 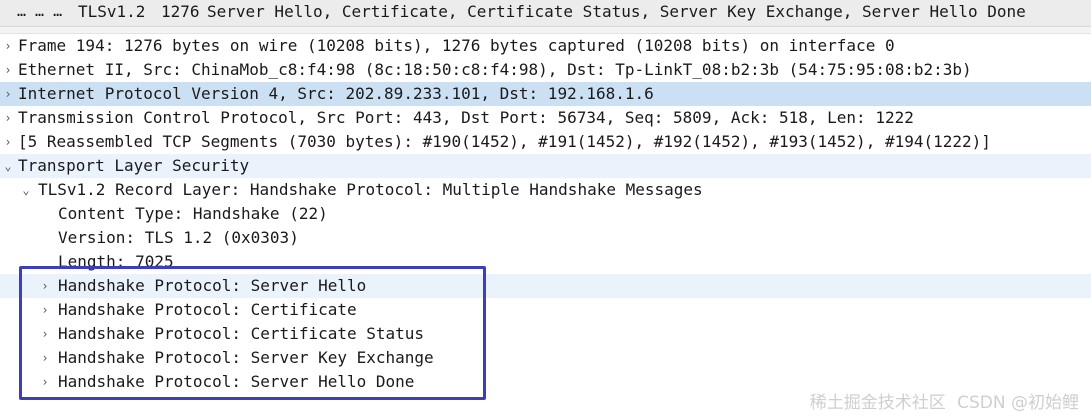 I want to click on tree-row-label: Handshake Protocol: Server Hello, so click(x=212, y=285).